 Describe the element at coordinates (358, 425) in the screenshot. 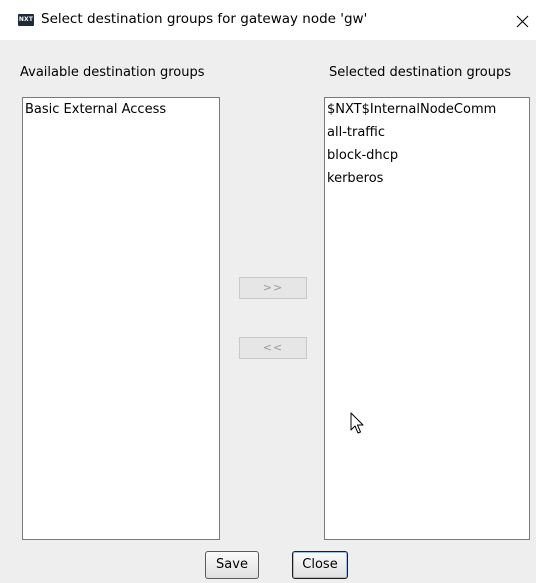

I see `mouse-pointer-icon` at that location.